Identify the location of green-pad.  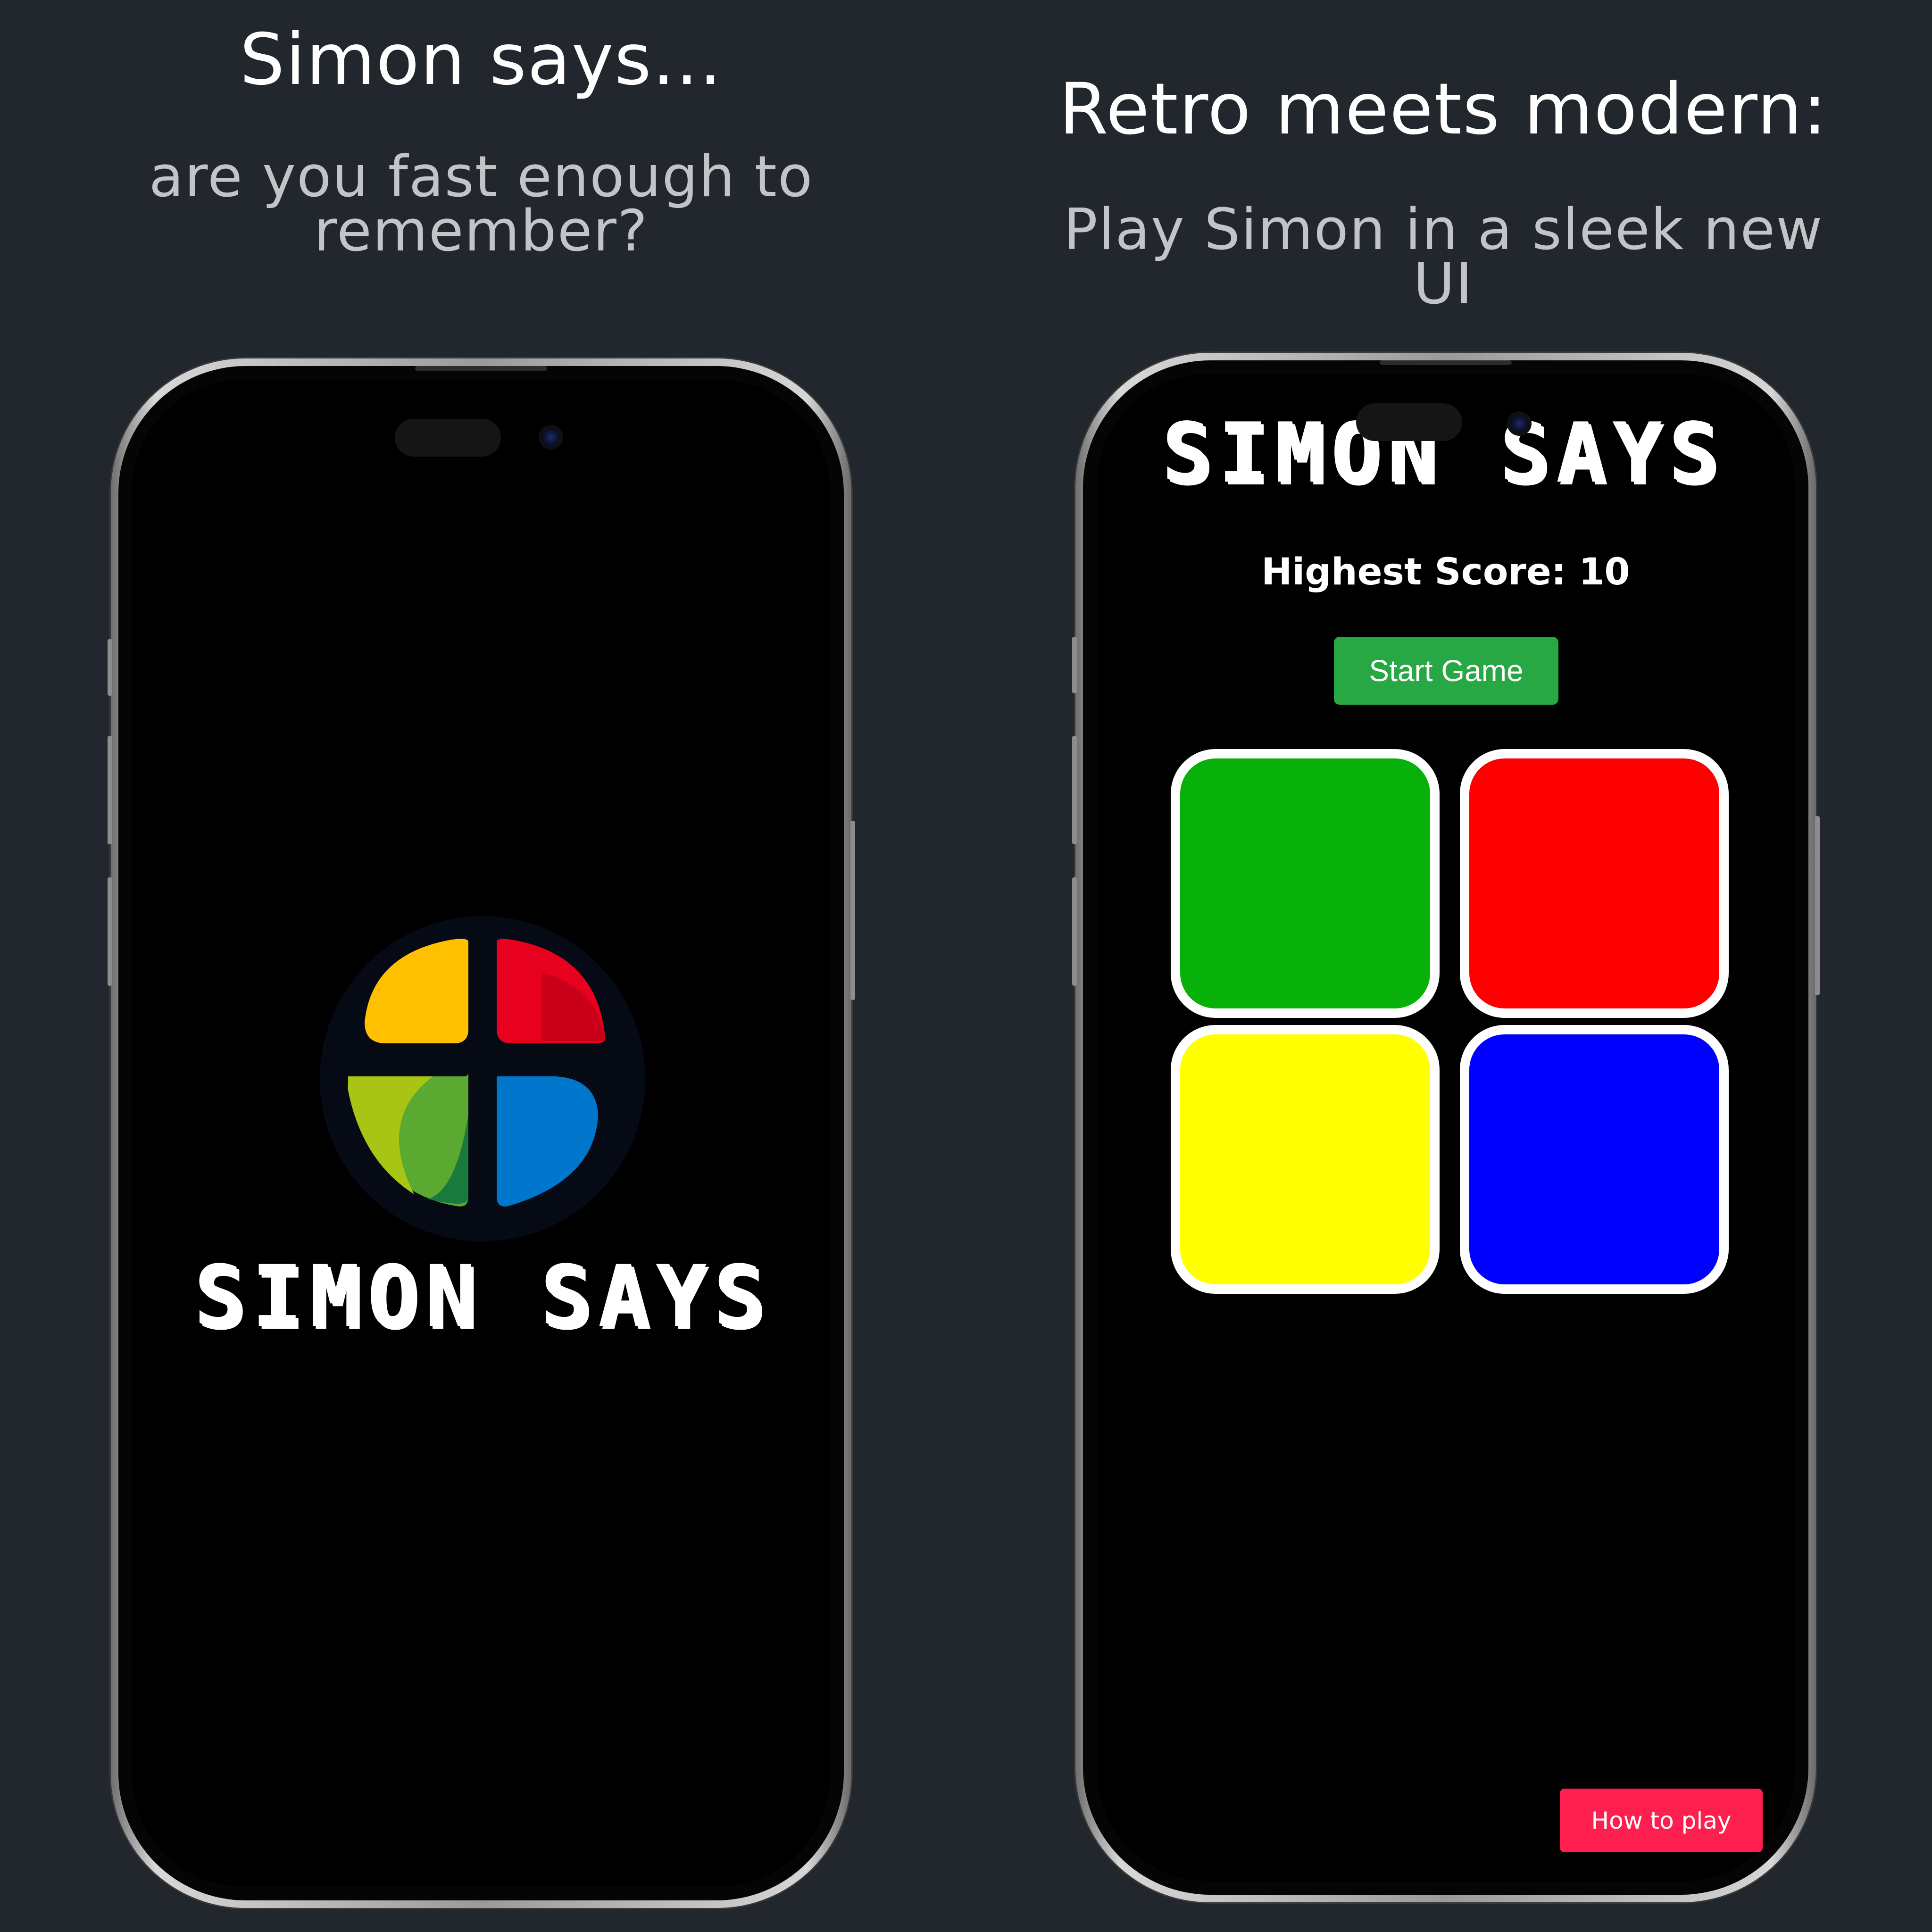
(1305, 883).